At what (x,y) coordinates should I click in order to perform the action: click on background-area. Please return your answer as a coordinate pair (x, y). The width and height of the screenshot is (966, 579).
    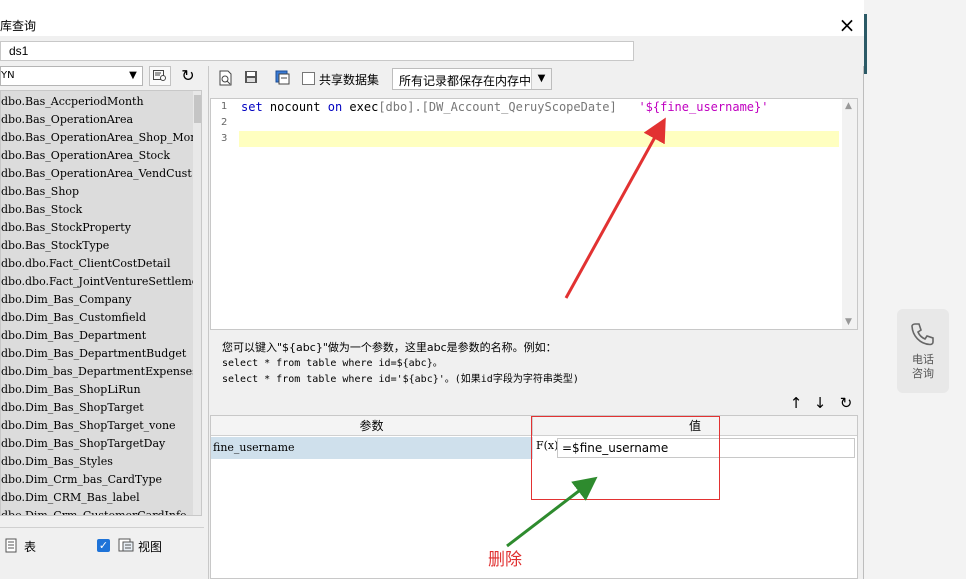
    Looking at the image, I should click on (915, 289).